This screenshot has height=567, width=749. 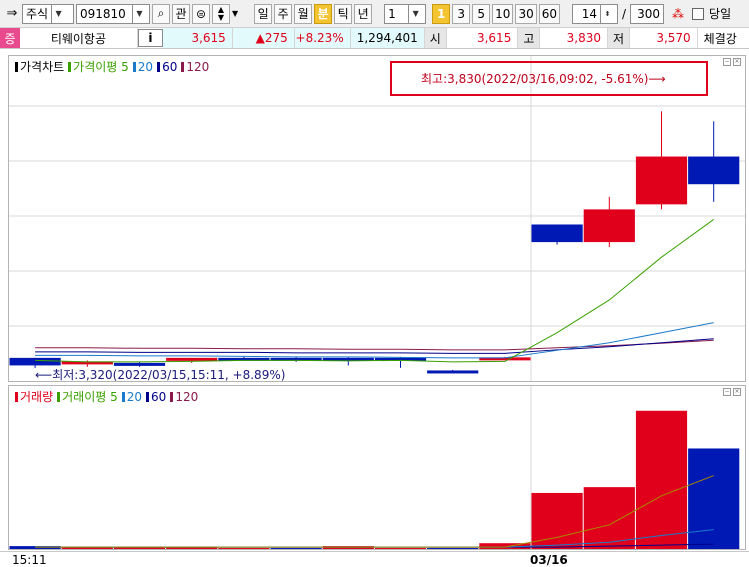 What do you see at coordinates (698, 13) in the screenshot?
I see `same-day-checkbox` at bounding box center [698, 13].